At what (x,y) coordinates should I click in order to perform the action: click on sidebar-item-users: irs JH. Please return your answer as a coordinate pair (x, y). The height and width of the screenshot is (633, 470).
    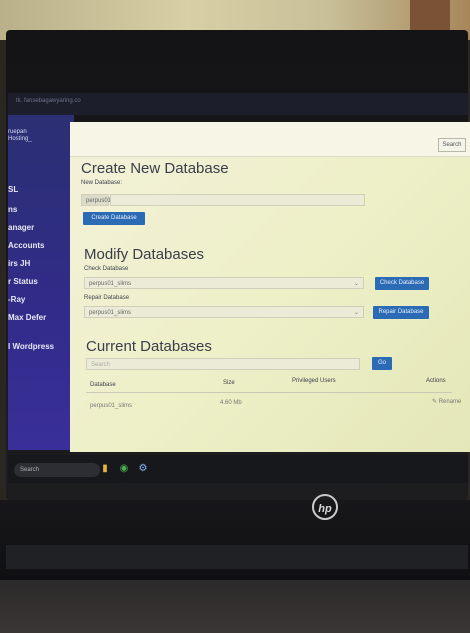
    Looking at the image, I should click on (19, 263).